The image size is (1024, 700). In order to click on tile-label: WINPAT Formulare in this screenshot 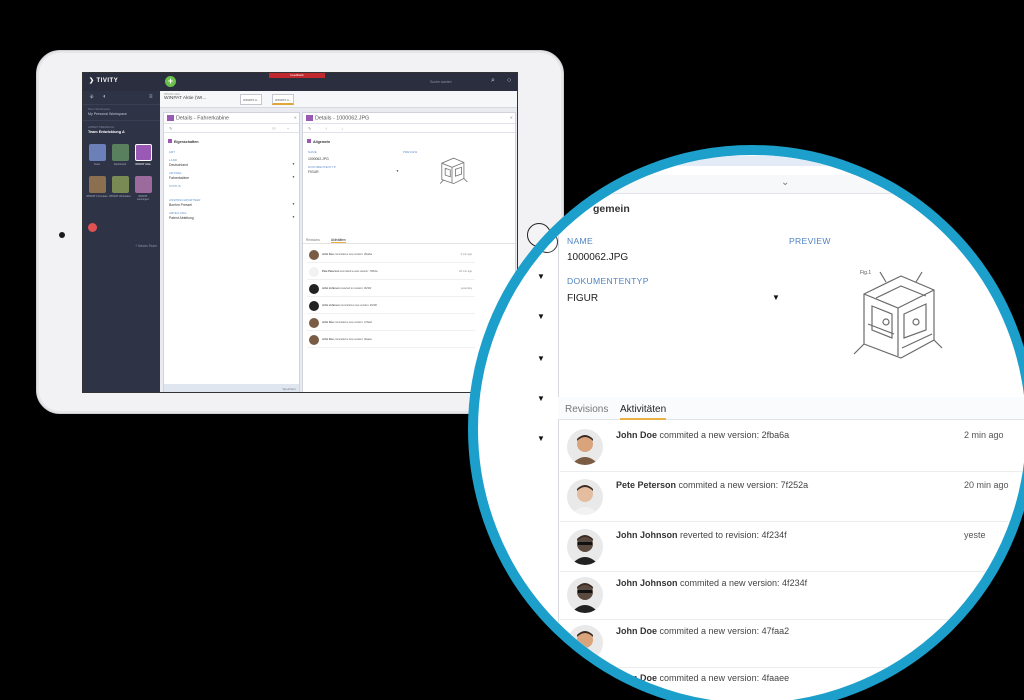, I will do `click(97, 196)`.